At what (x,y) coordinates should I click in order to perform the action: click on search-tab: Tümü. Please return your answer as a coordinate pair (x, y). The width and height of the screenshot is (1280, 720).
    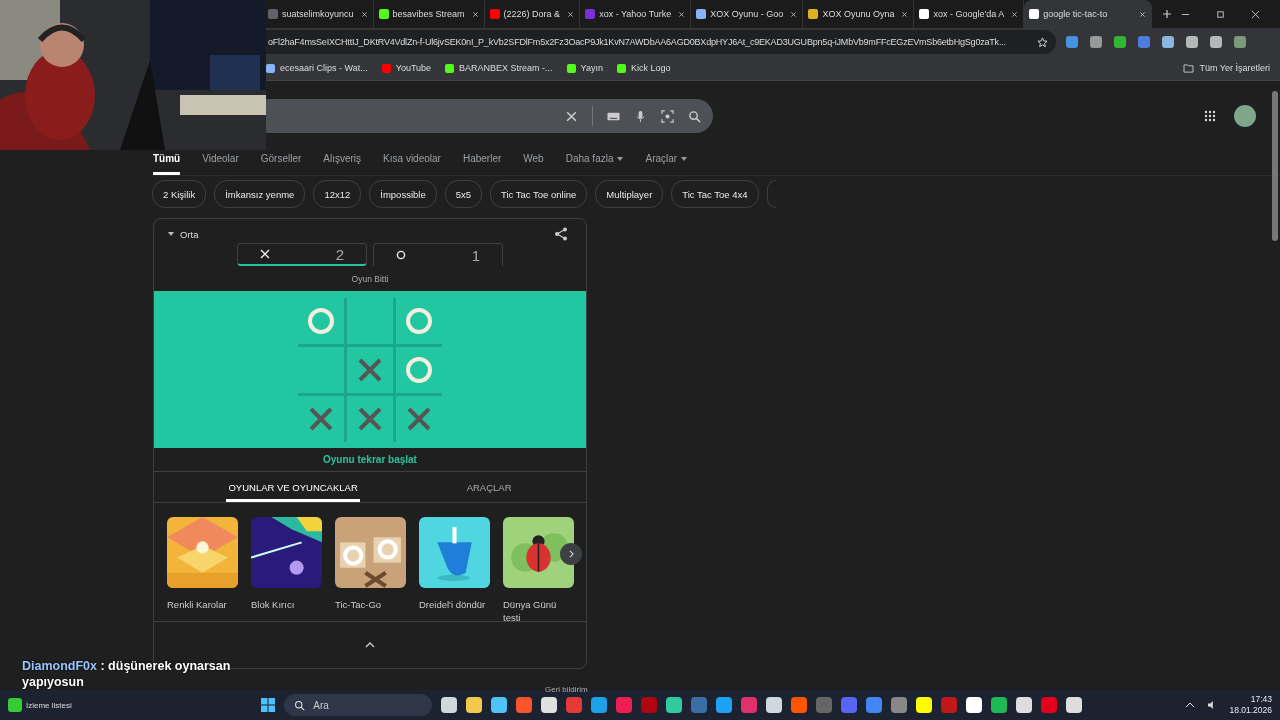
    Looking at the image, I should click on (167, 164).